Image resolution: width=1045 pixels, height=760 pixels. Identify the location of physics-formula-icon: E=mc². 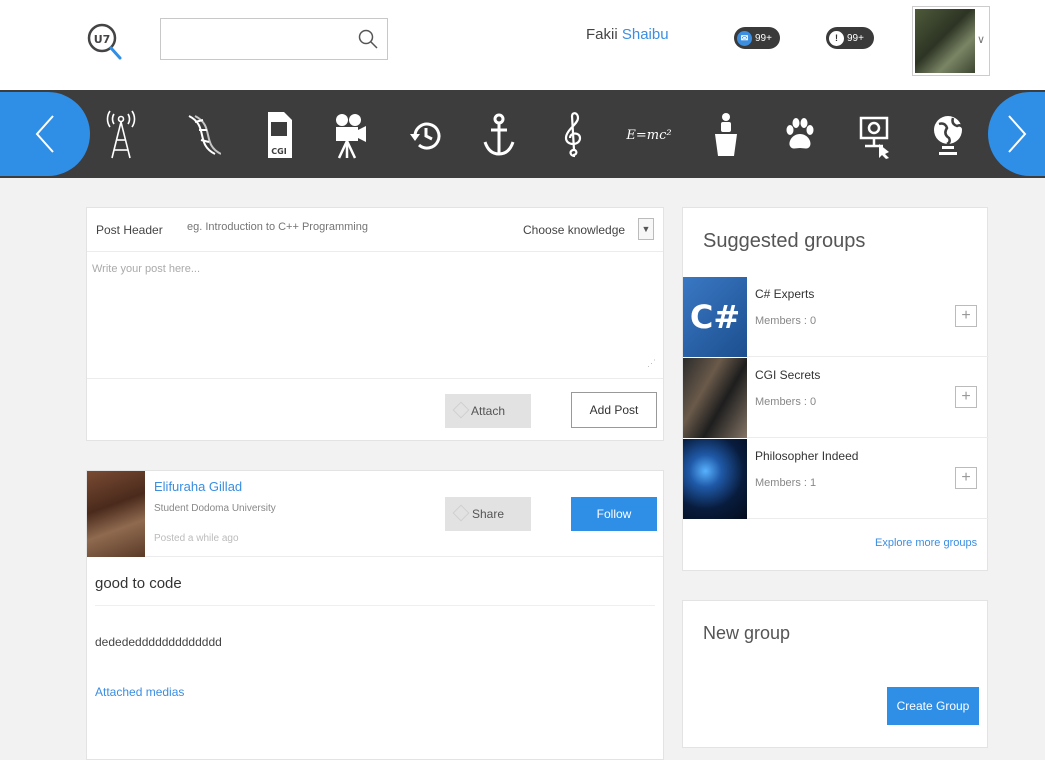
(649, 135).